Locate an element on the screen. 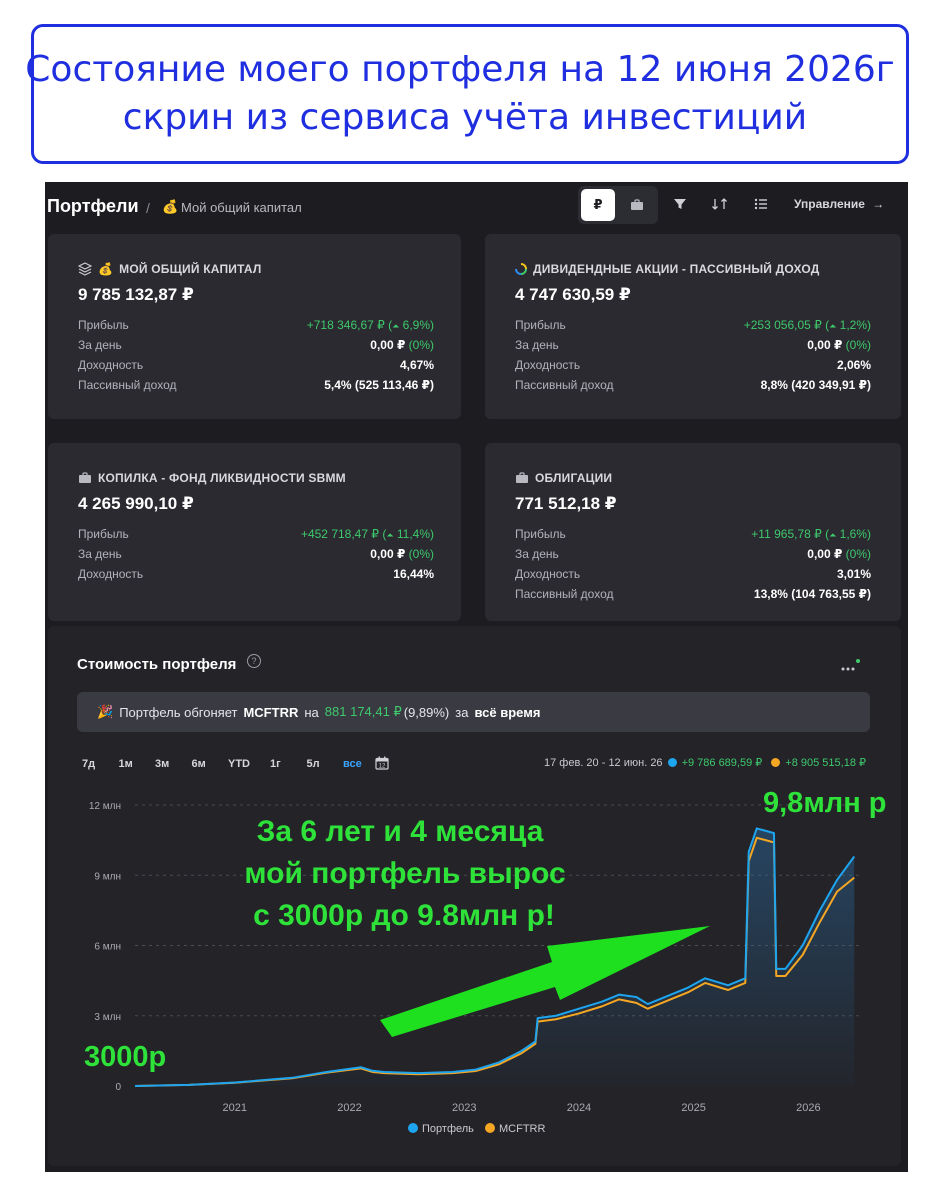 Image resolution: width=943 pixels, height=1200 pixels. briefcase-view-button is located at coordinates (637, 205).